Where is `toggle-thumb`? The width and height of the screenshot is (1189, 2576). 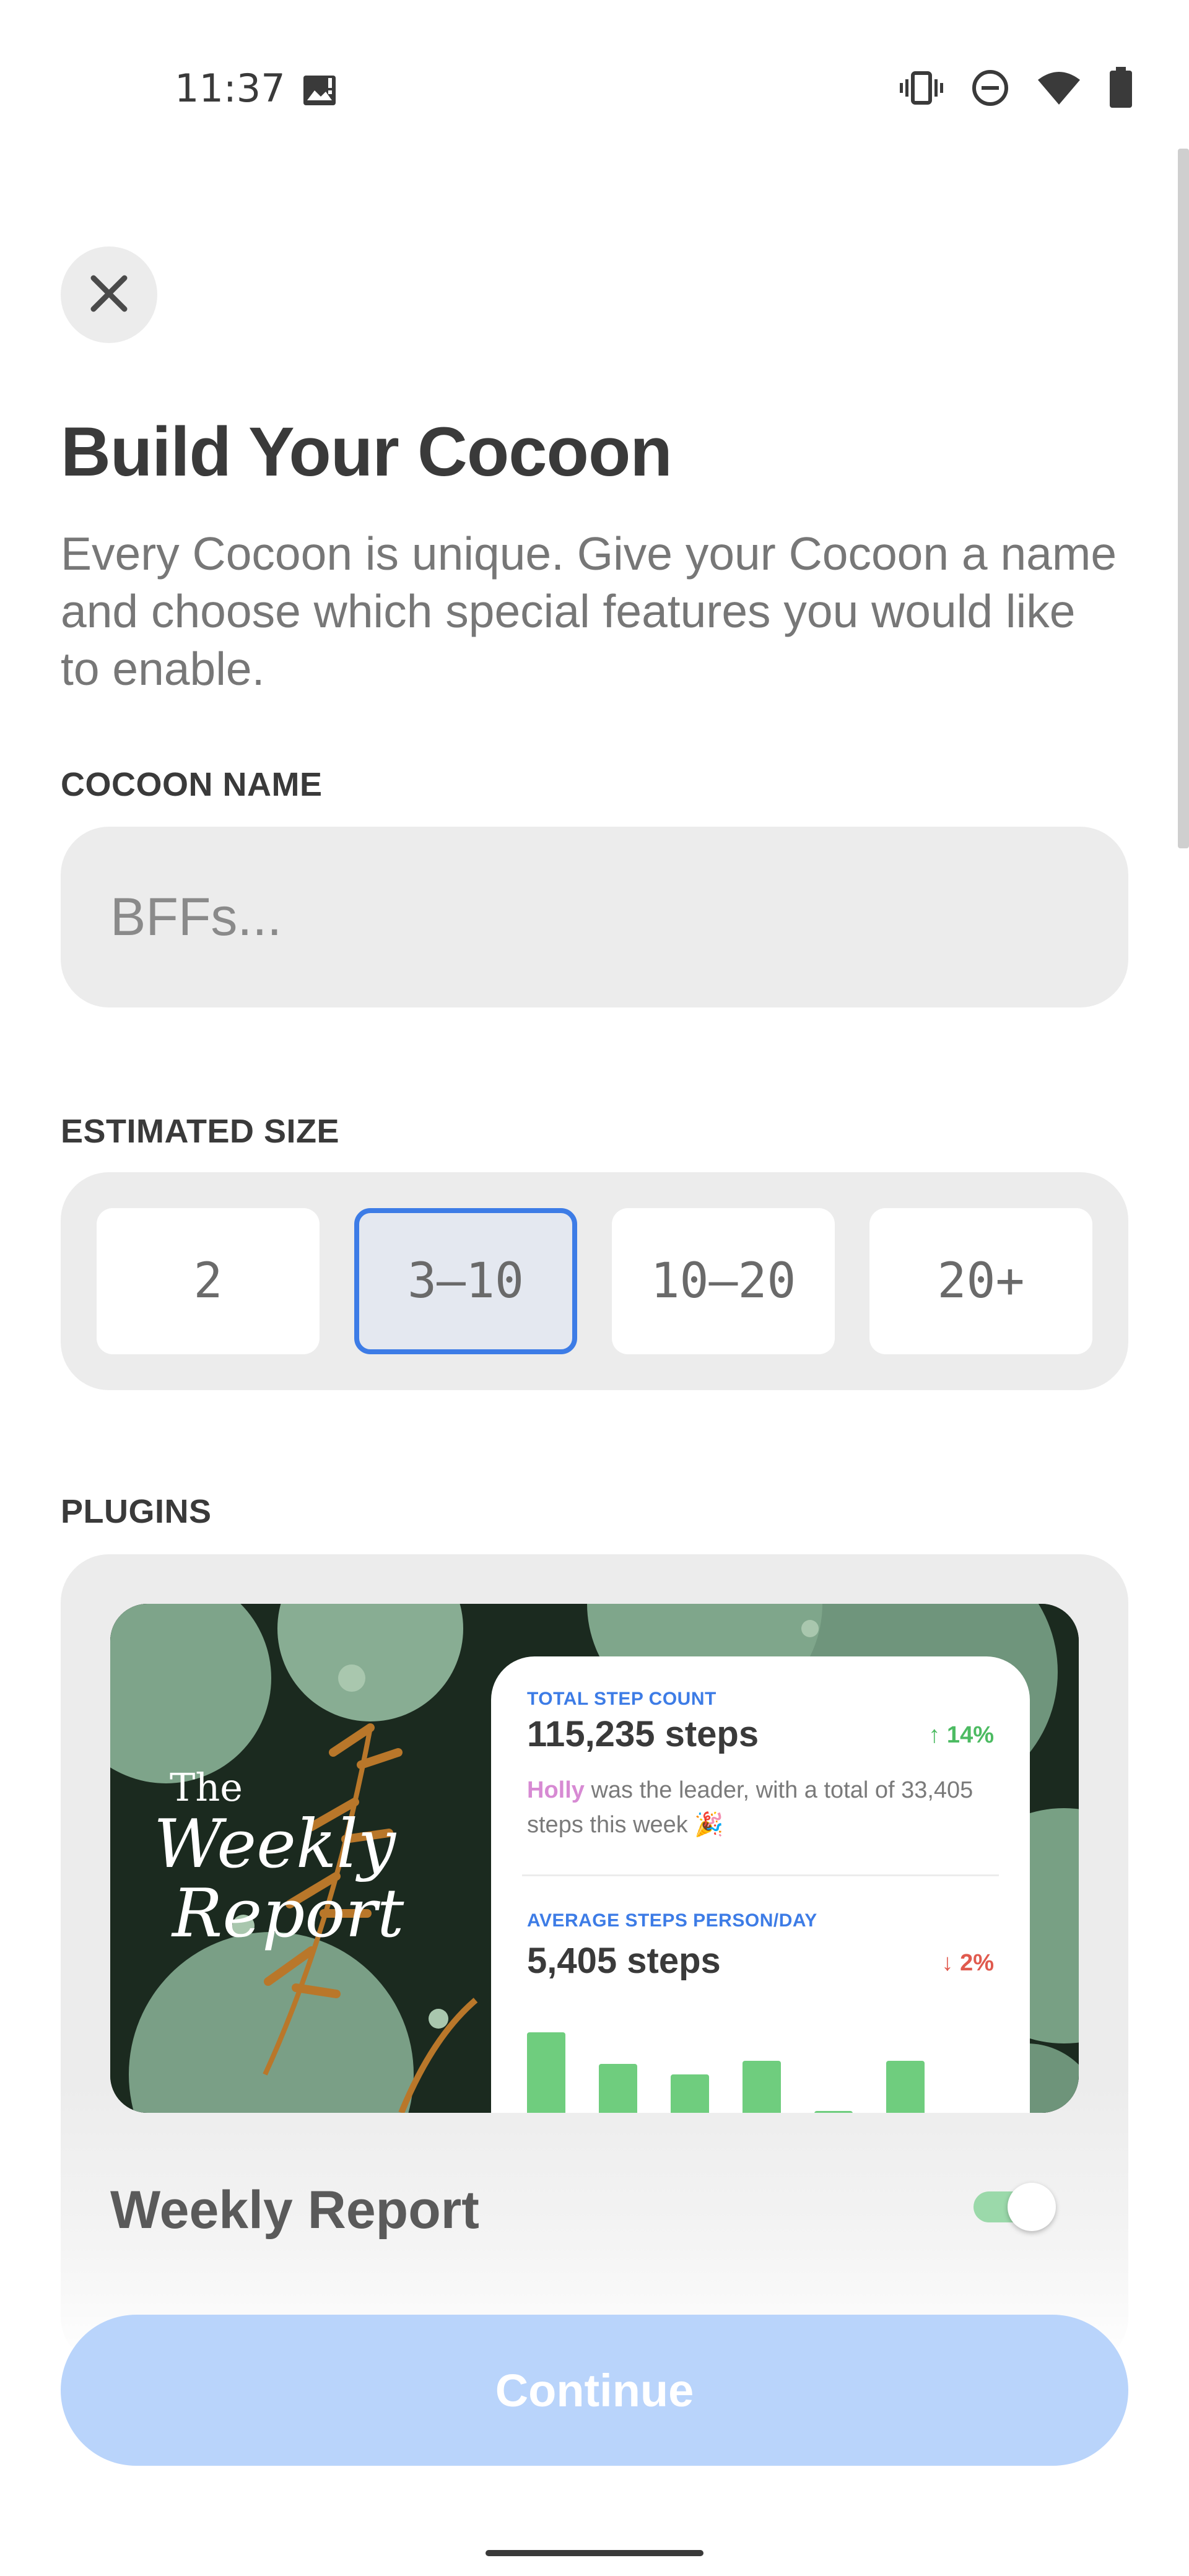
toggle-thumb is located at coordinates (1032, 2207).